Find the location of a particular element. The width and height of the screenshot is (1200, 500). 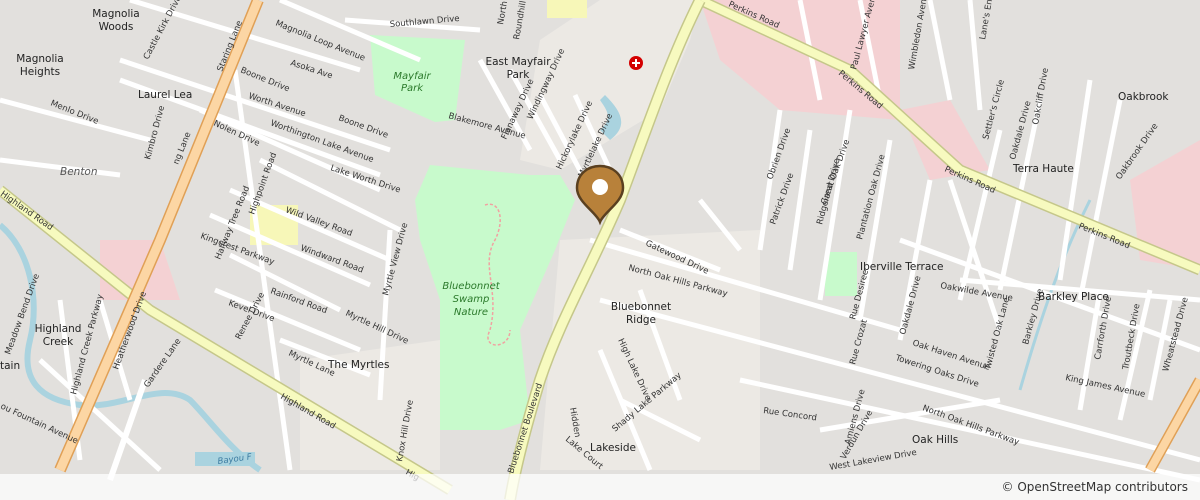

attribution-text: © OpenStreetMap contributors is located at coordinates (1095, 487).